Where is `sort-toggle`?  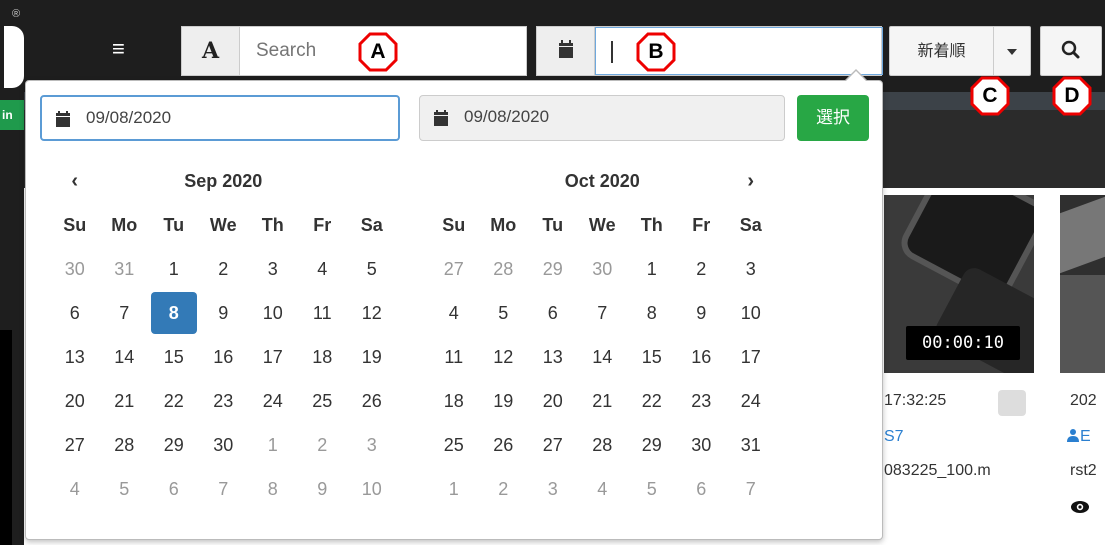 sort-toggle is located at coordinates (1012, 51).